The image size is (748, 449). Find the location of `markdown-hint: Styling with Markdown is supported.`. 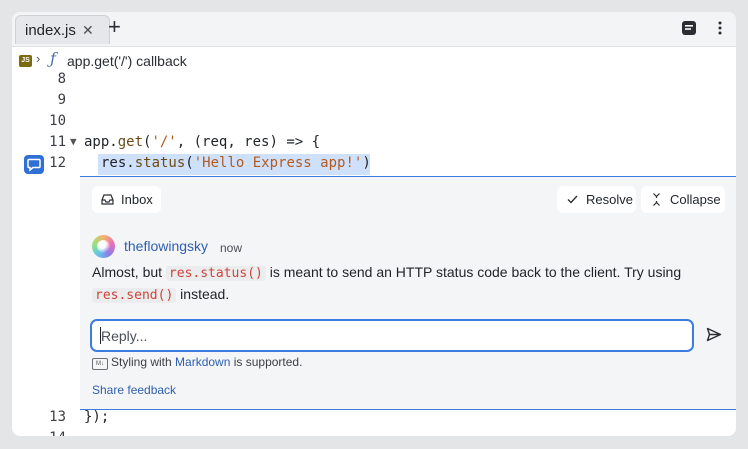

markdown-hint: Styling with Markdown is supported. is located at coordinates (207, 362).